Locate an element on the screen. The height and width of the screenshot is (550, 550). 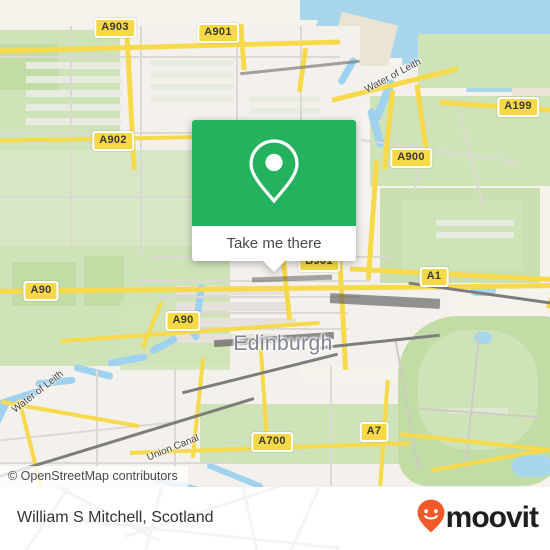
take-me-there-button: Take me there is located at coordinates (274, 243).